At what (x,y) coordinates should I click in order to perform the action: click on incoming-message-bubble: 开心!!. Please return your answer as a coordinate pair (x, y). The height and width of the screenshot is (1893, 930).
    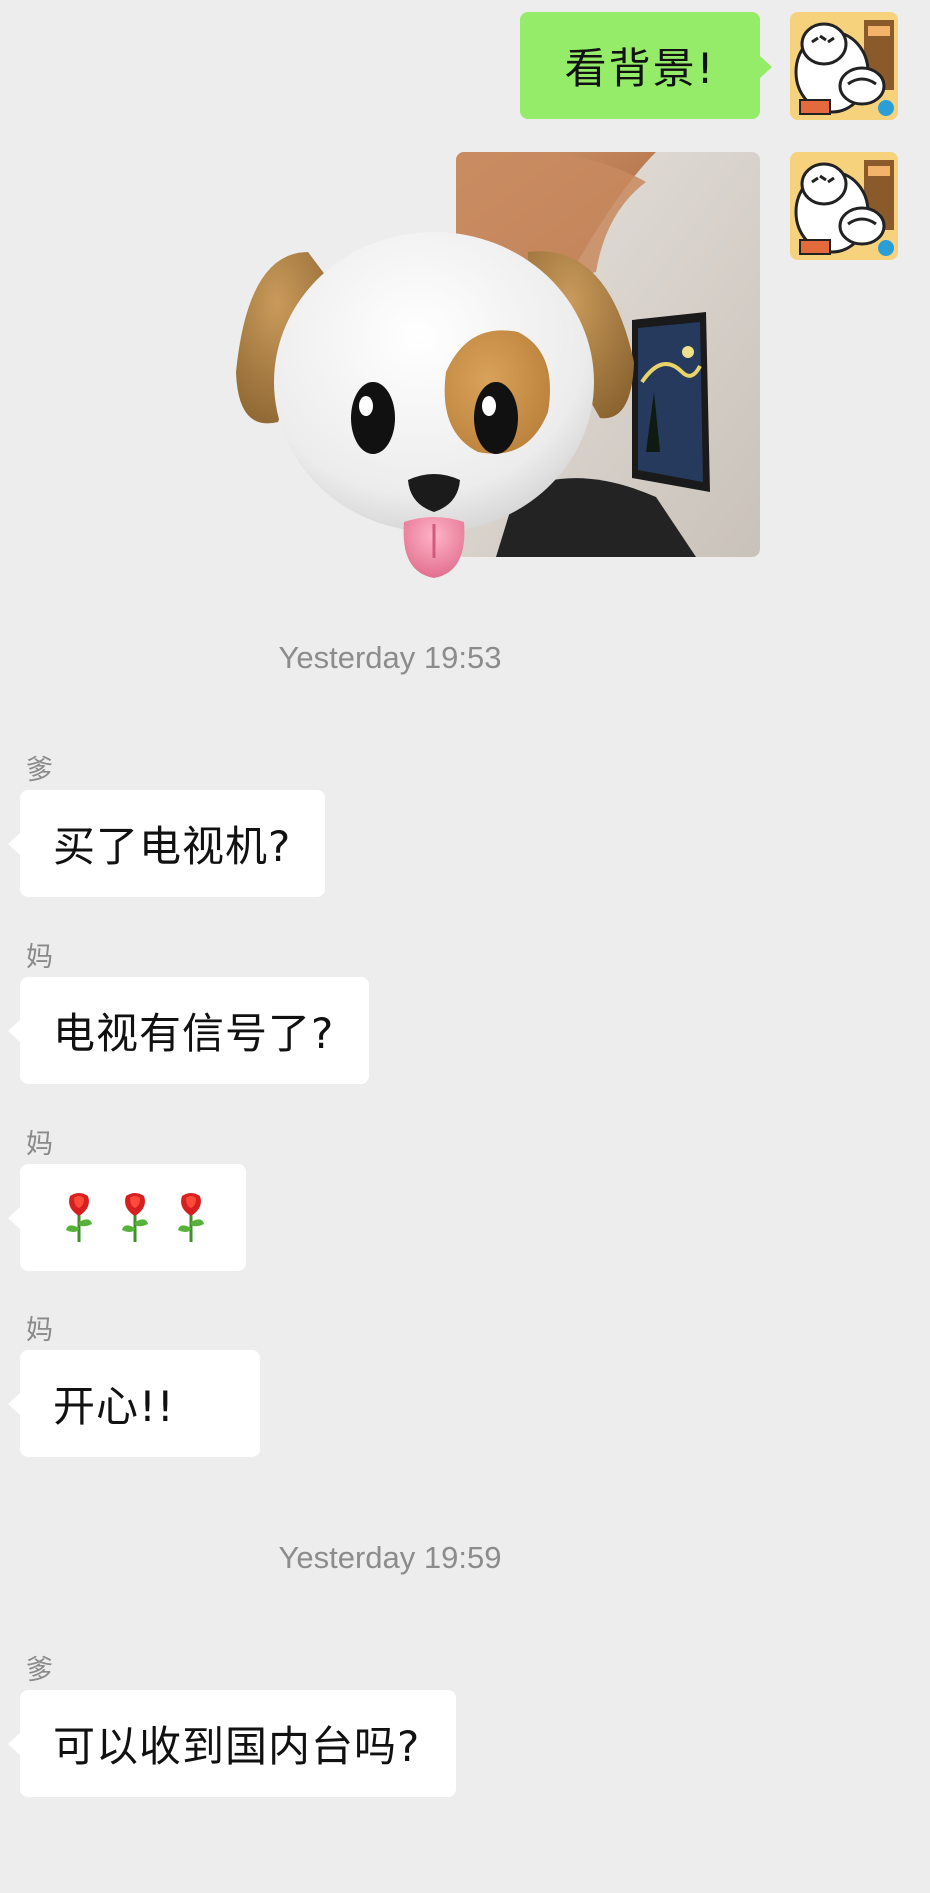
    Looking at the image, I should click on (134, 1403).